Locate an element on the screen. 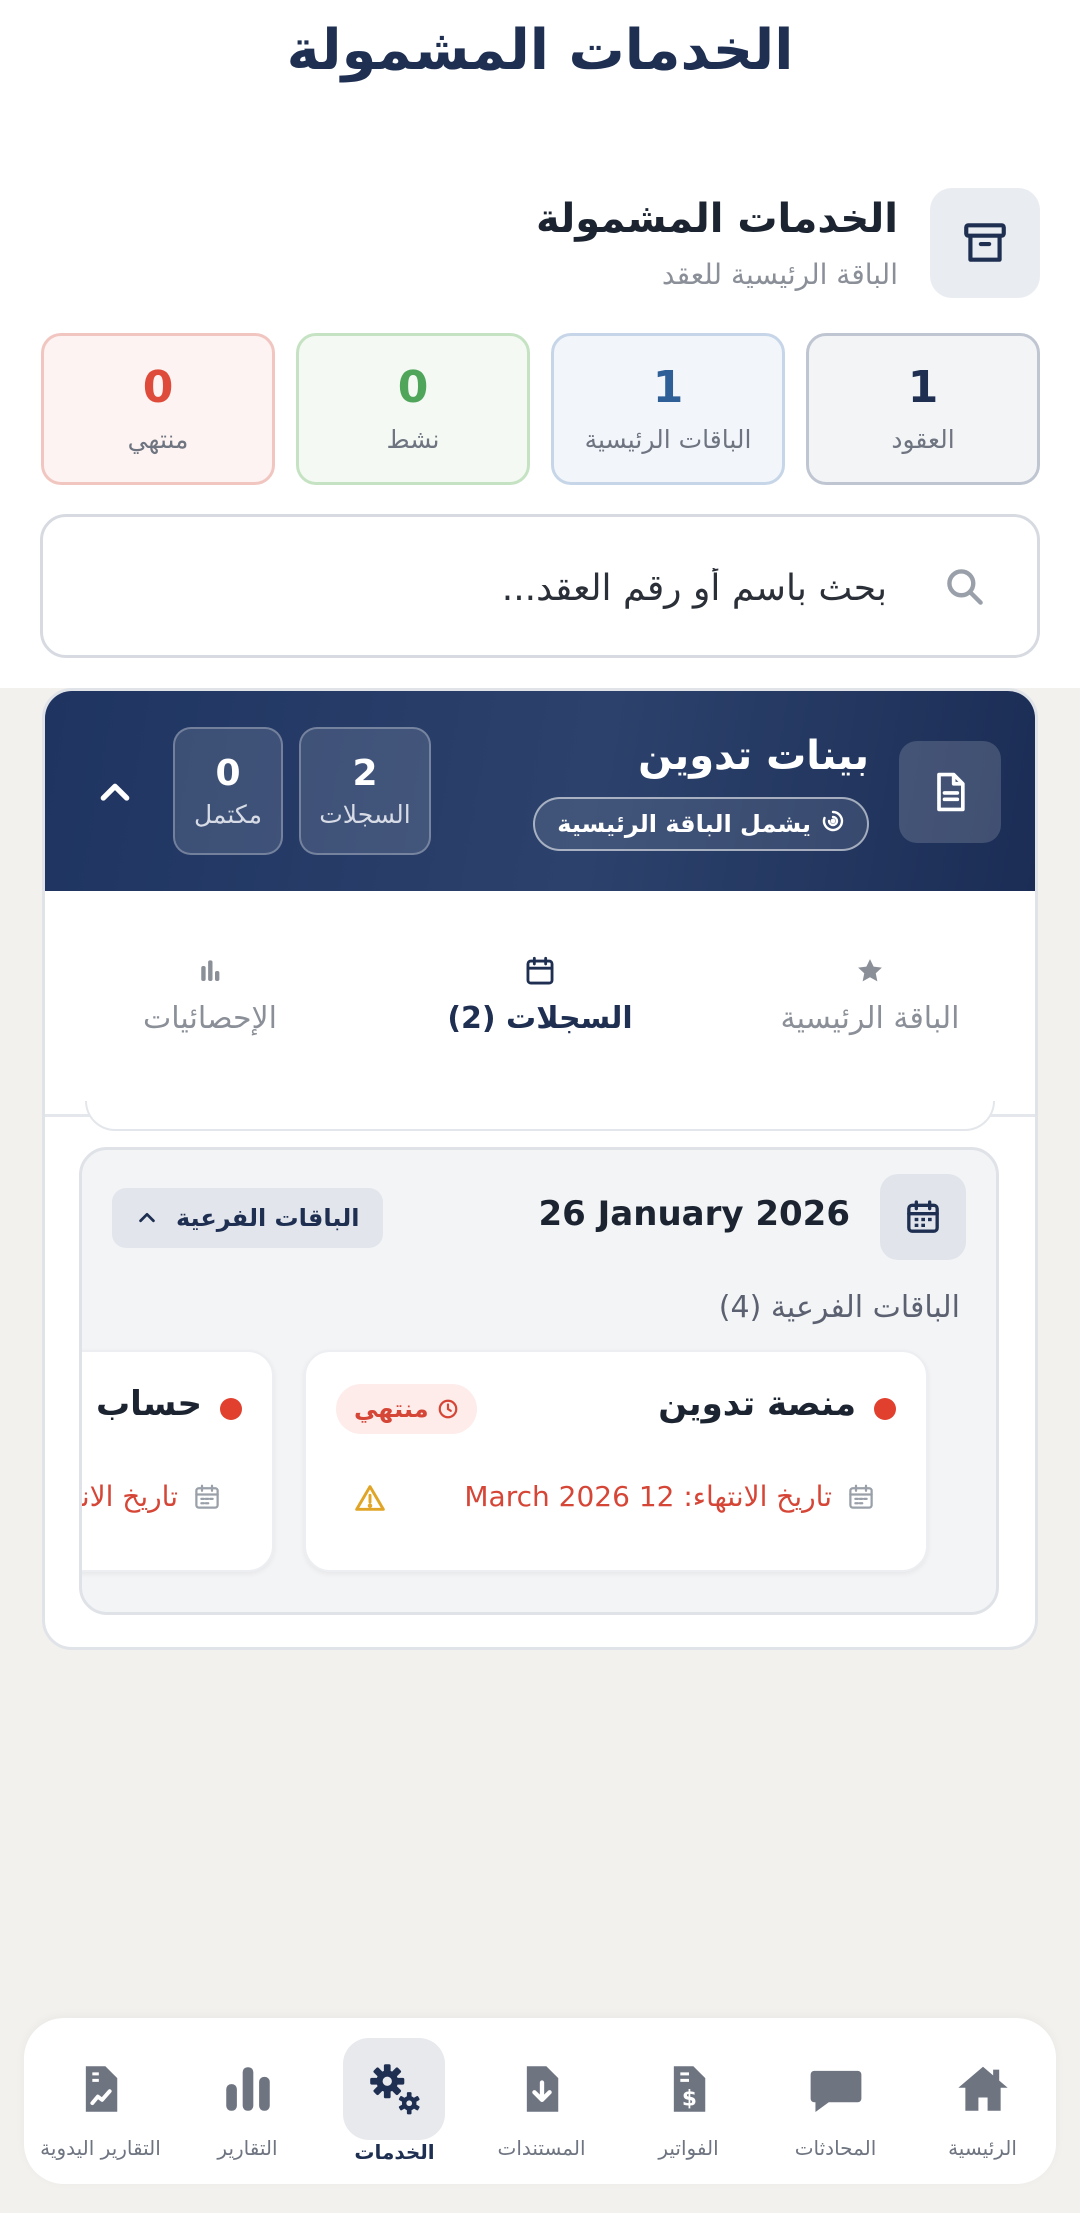 Image resolution: width=1080 pixels, height=2213 pixels. nav-item-manual-reports: التقارير اليدوية is located at coordinates (100, 2101).